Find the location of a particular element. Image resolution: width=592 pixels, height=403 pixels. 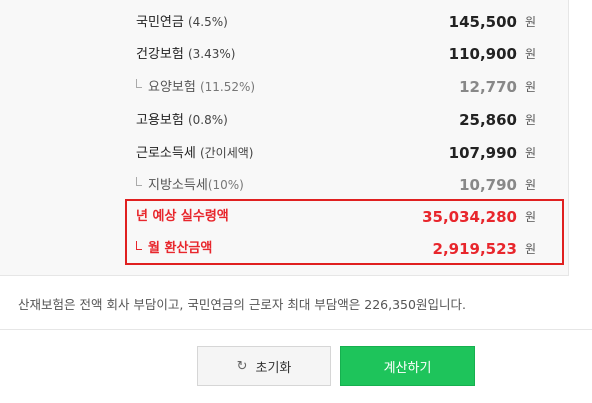

row-value: 35,034,280 is located at coordinates (469, 217).